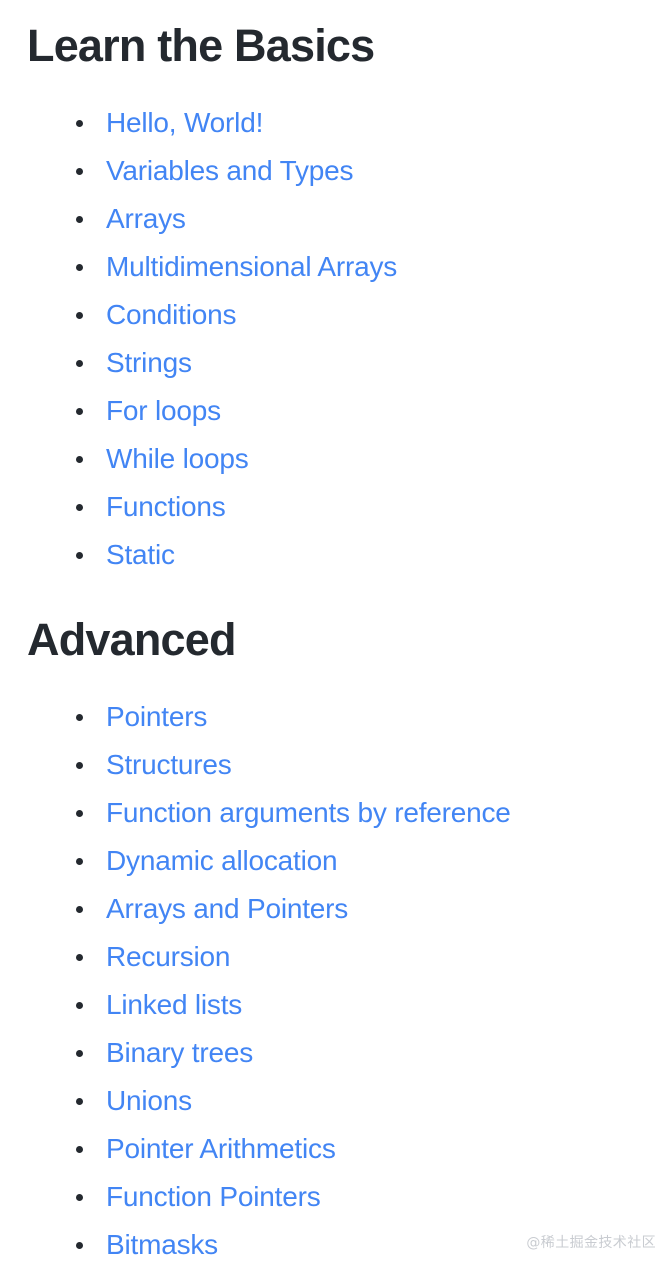  Describe the element at coordinates (591, 1243) in the screenshot. I see `watermark: @稀土掘金技术社区` at that location.